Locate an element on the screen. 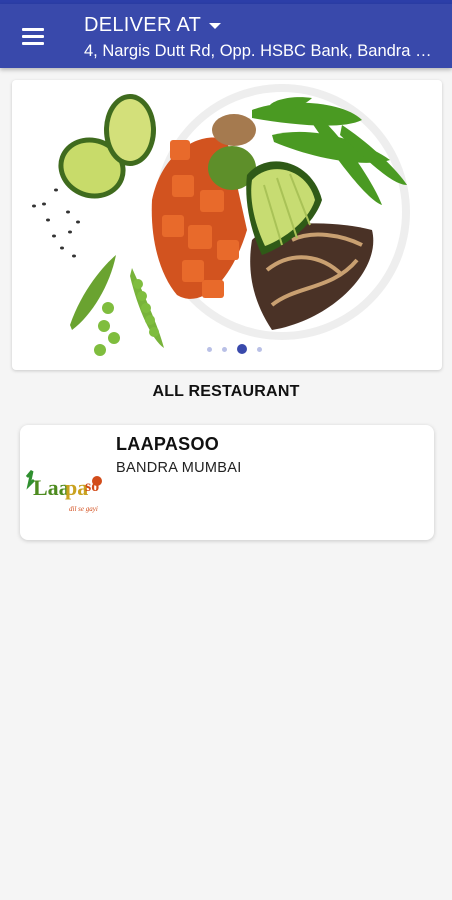 This screenshot has width=452, height=900. deliver-location-selector: DELIVER AT is located at coordinates (153, 25).